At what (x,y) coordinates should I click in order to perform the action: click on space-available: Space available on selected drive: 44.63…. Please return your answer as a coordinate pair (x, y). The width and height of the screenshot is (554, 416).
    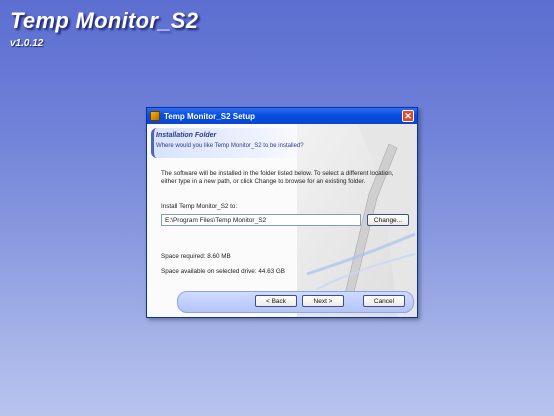
    Looking at the image, I should click on (223, 271).